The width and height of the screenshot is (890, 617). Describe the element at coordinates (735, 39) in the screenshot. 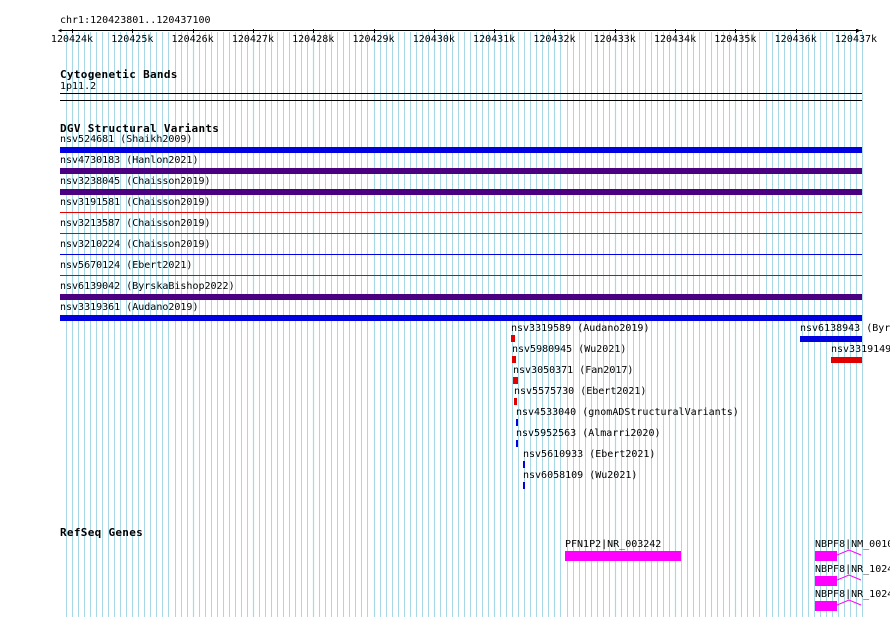

I see `ruler-tick-label: 120435k` at that location.